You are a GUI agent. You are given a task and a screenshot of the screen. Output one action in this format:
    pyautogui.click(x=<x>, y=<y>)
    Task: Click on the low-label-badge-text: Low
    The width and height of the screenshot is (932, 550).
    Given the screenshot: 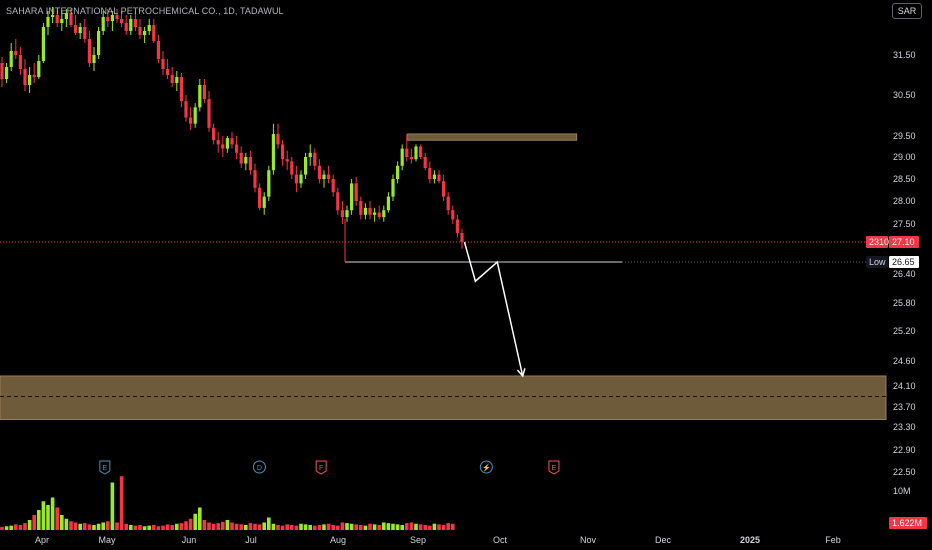 What is the action you would take?
    pyautogui.click(x=877, y=262)
    